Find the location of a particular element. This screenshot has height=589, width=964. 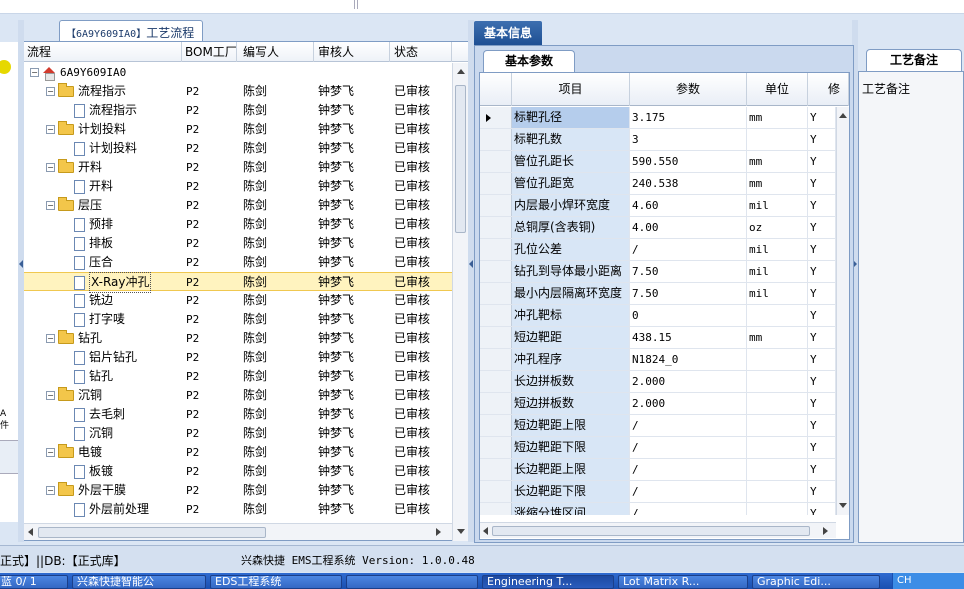

tree-row: 压合 P2 陈剑 钟梦飞 已审核 is located at coordinates (238, 262).